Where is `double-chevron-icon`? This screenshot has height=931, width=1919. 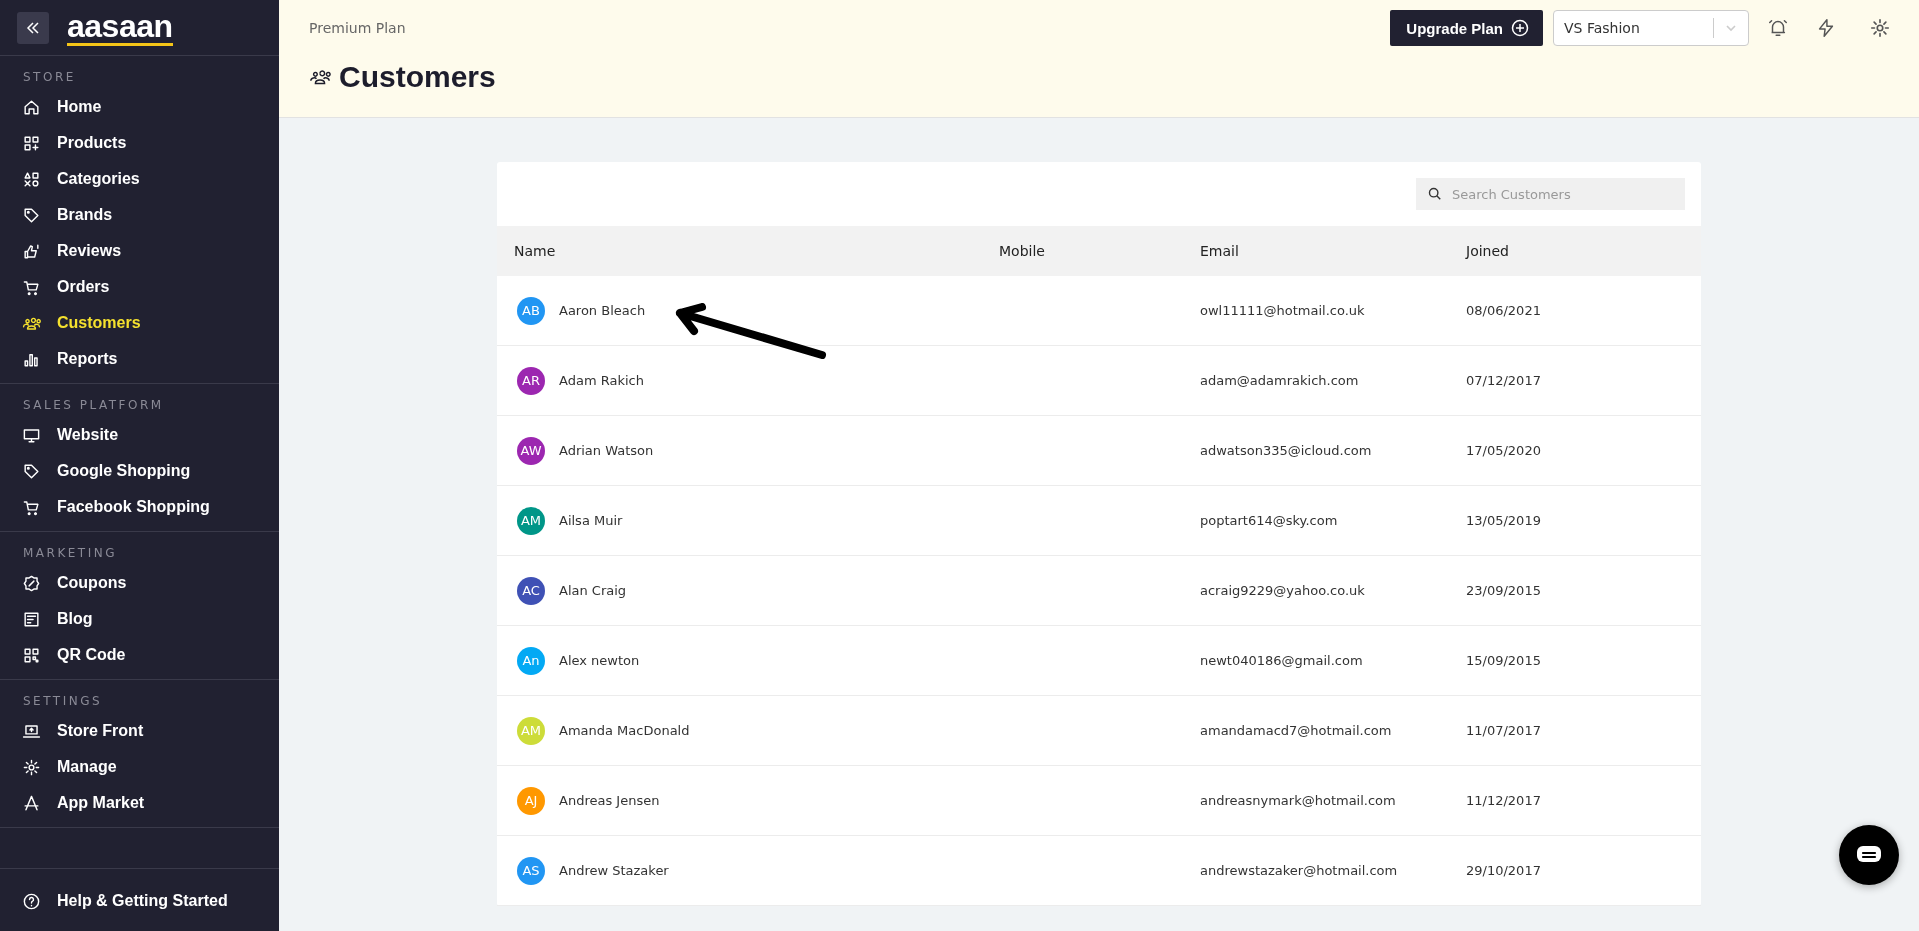
double-chevron-icon is located at coordinates (33, 27).